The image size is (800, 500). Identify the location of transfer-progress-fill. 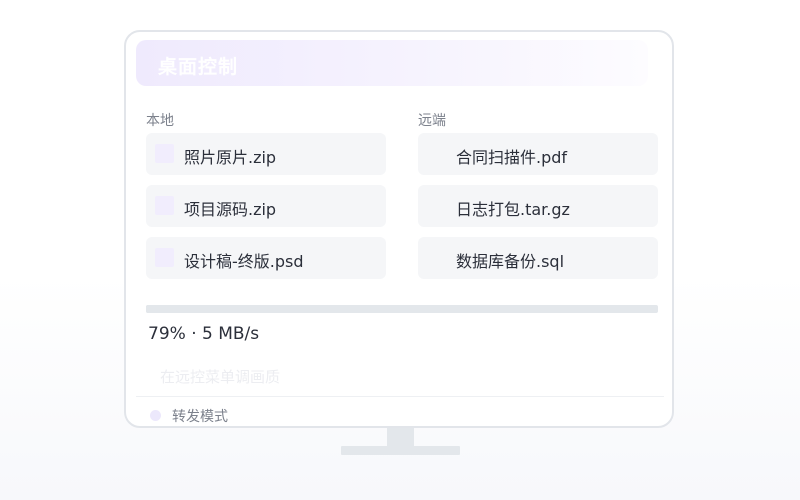
(348, 309).